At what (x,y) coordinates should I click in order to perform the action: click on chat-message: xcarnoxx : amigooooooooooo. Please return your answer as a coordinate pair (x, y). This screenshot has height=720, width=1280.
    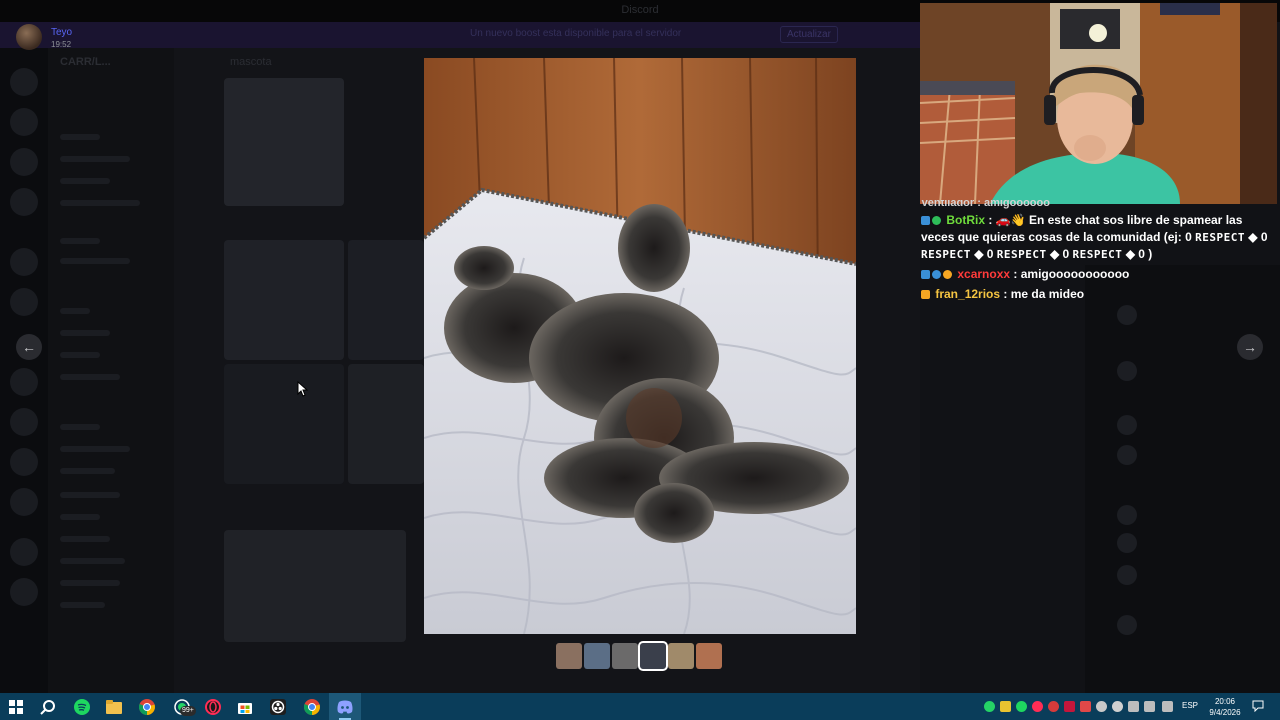
    Looking at the image, I should click on (1097, 274).